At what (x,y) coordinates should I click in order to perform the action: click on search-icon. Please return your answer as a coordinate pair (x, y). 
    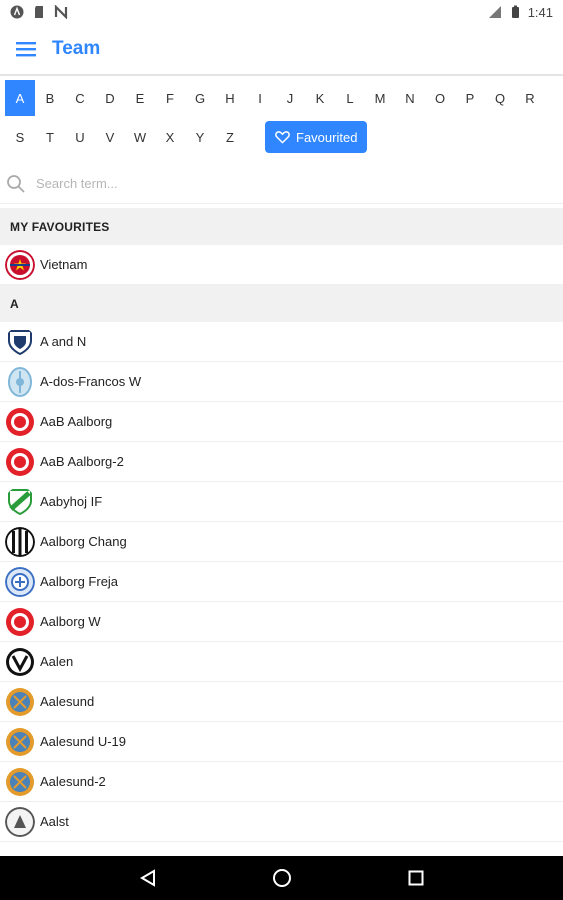
    Looking at the image, I should click on (16, 183).